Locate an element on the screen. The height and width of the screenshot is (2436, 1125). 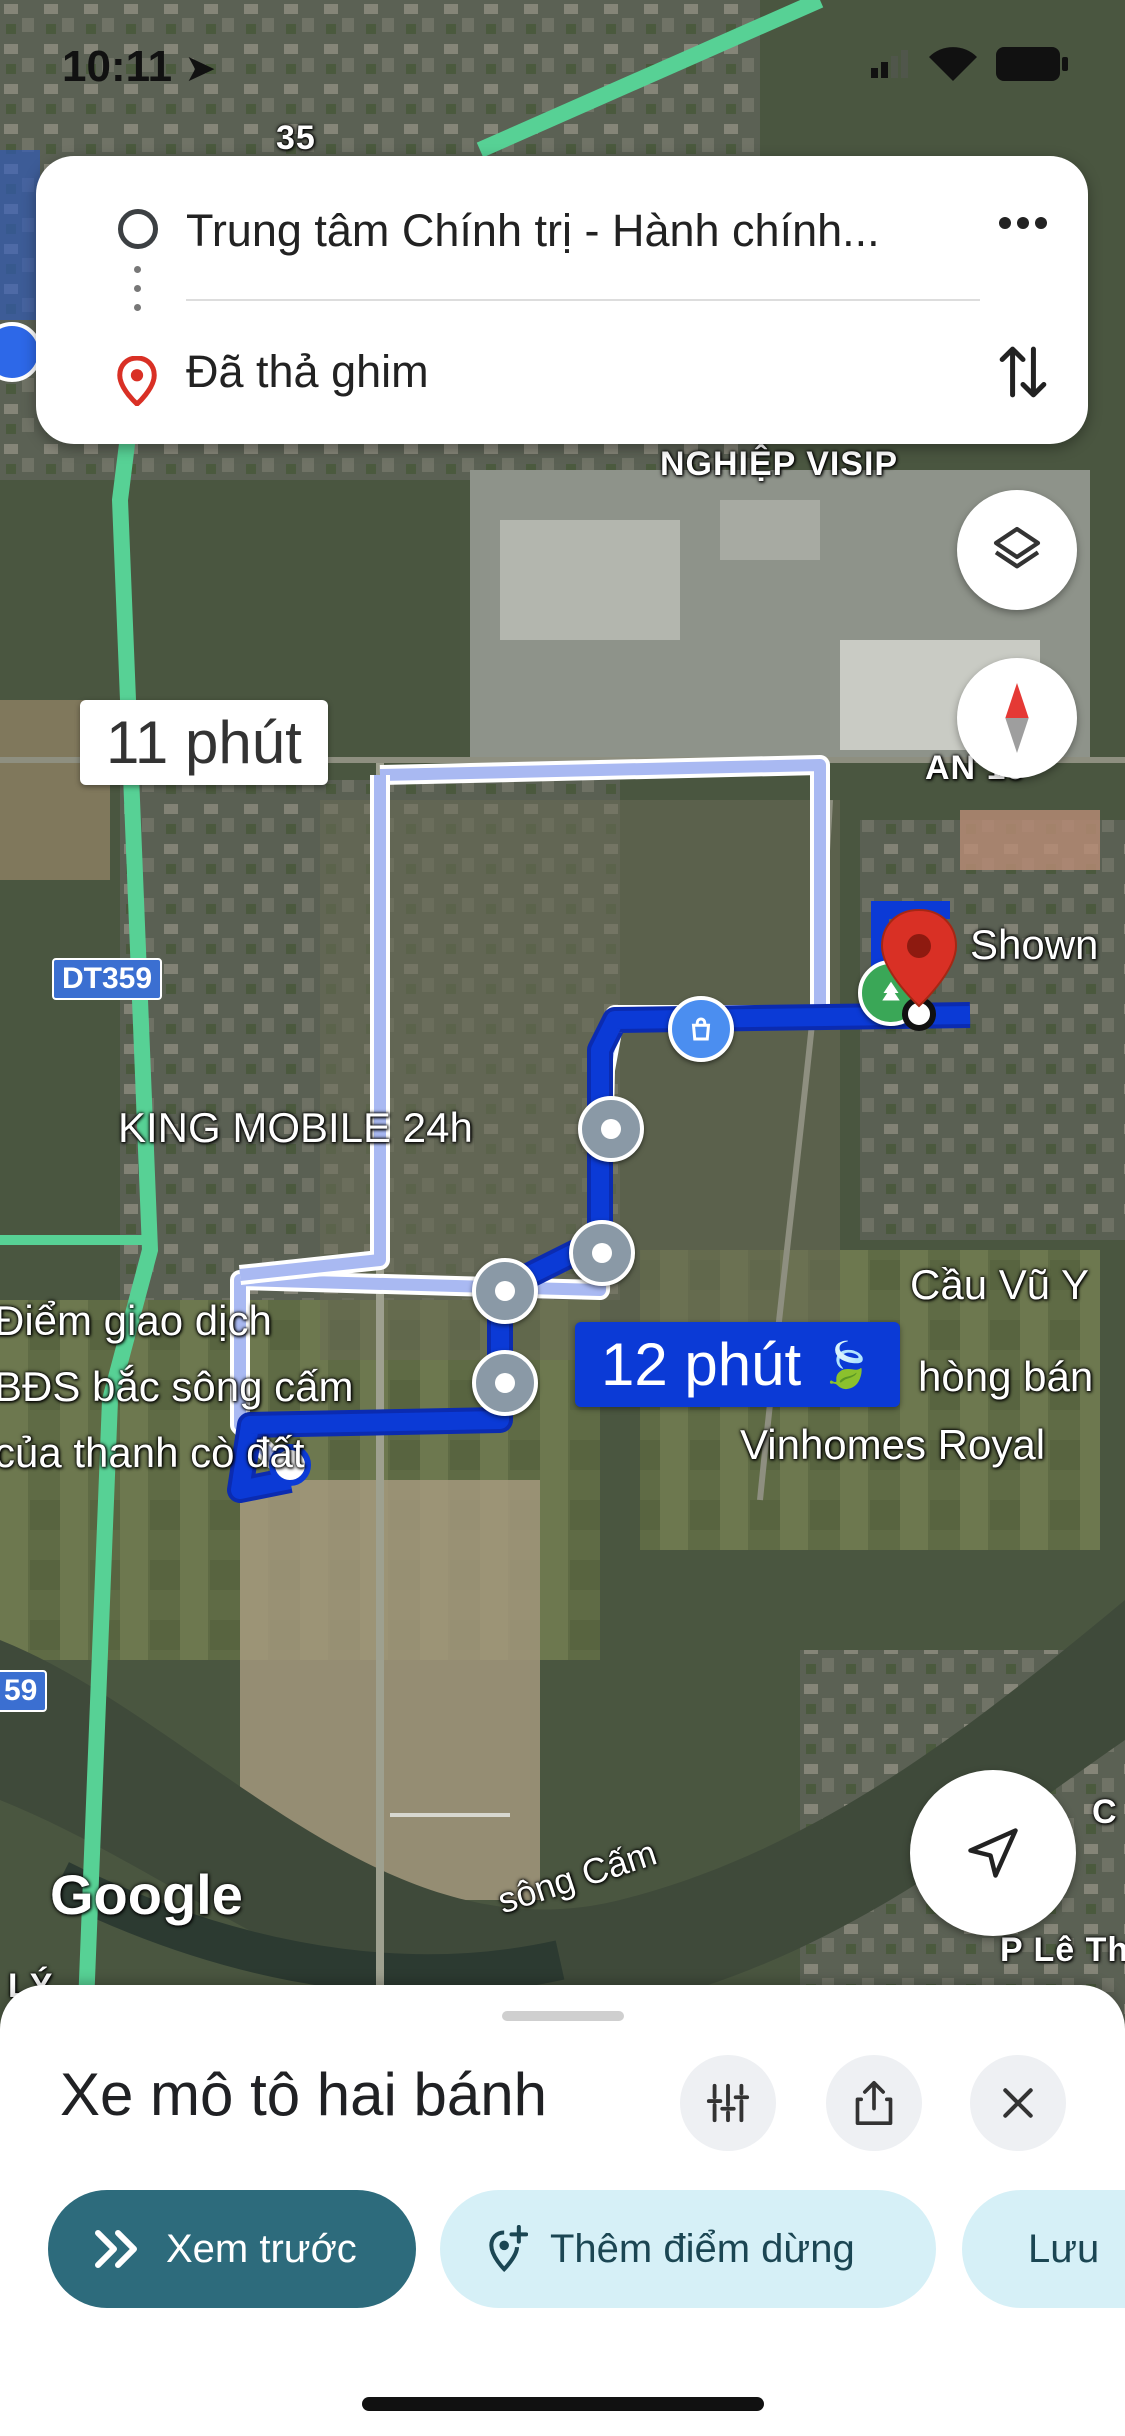
layers-icon is located at coordinates (1017, 547).